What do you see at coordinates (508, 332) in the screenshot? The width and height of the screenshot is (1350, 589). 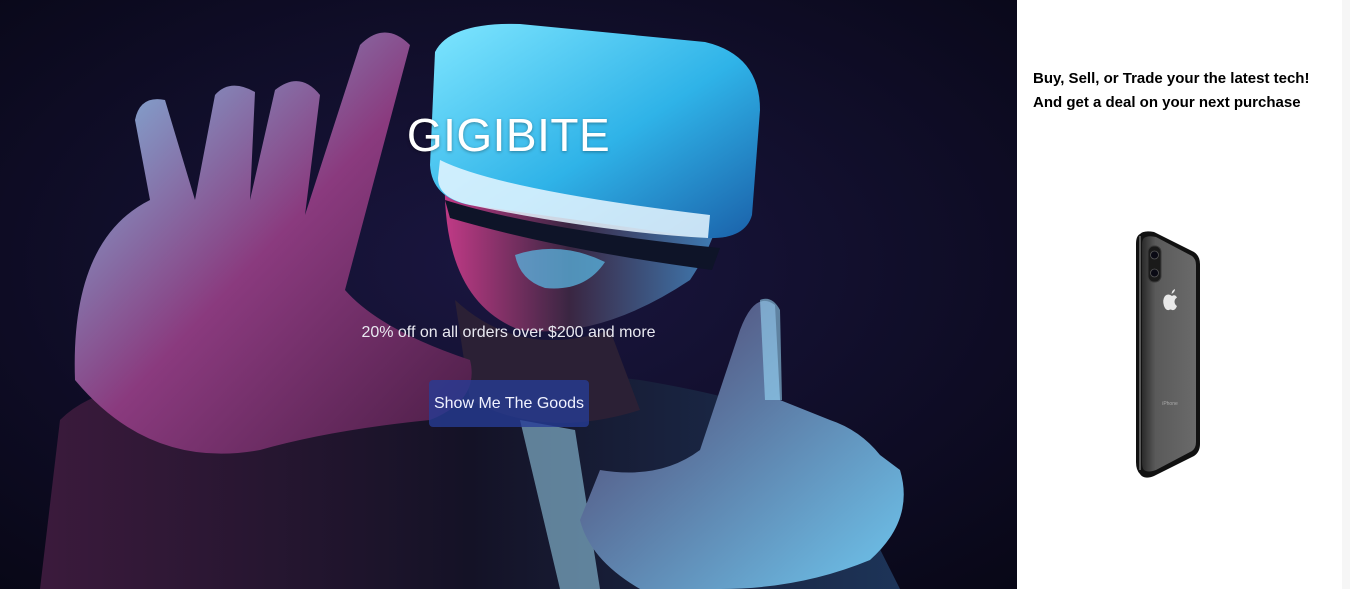 I see `promo-tagline: 20% off on all orders over $200 and more` at bounding box center [508, 332].